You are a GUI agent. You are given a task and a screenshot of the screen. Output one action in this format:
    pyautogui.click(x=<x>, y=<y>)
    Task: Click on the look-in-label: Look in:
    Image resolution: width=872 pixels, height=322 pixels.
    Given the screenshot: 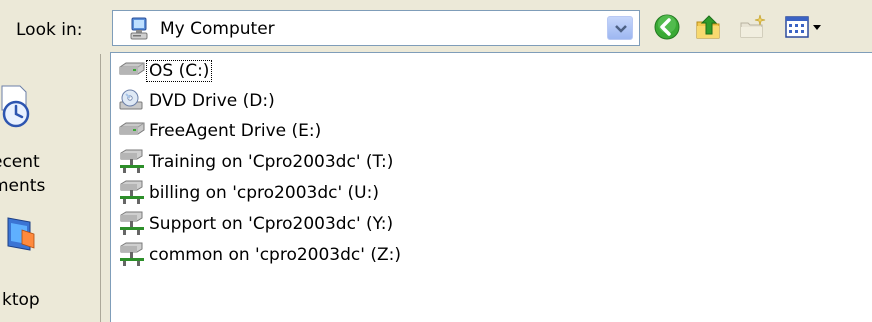 What is the action you would take?
    pyautogui.click(x=49, y=30)
    